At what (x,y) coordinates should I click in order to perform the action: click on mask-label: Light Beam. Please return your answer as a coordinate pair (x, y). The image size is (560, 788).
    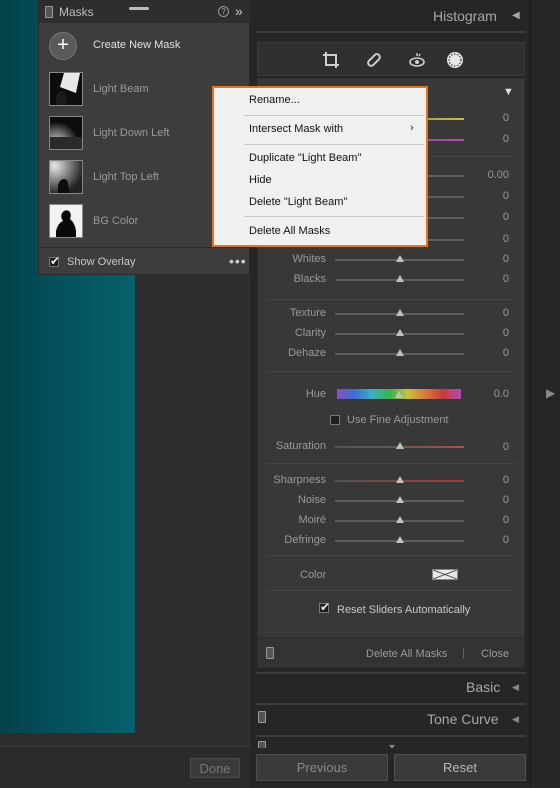
    Looking at the image, I should click on (121, 89).